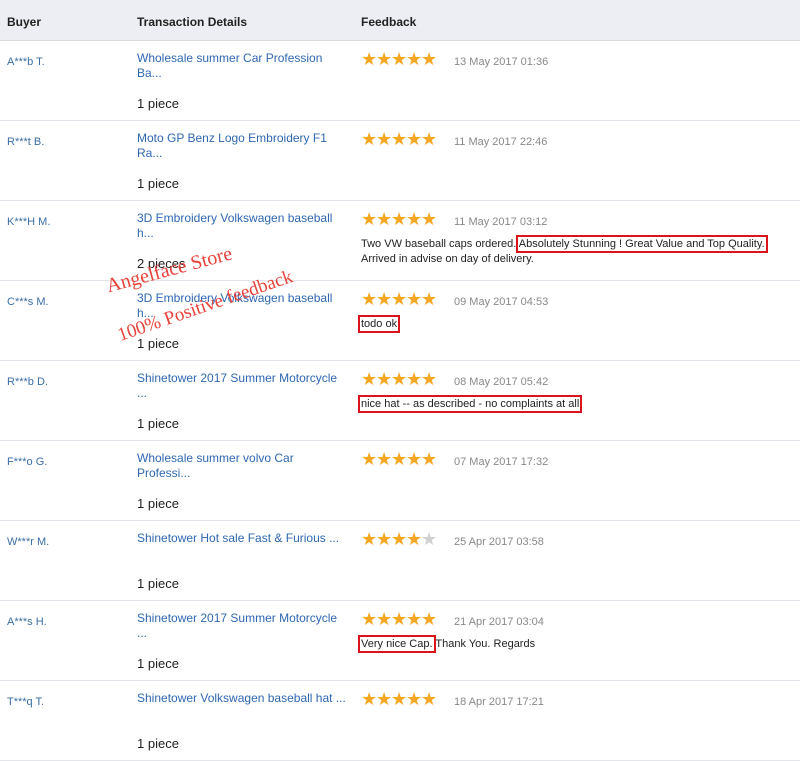  Describe the element at coordinates (389, 22) in the screenshot. I see `feedback-column-header: Feedback` at that location.